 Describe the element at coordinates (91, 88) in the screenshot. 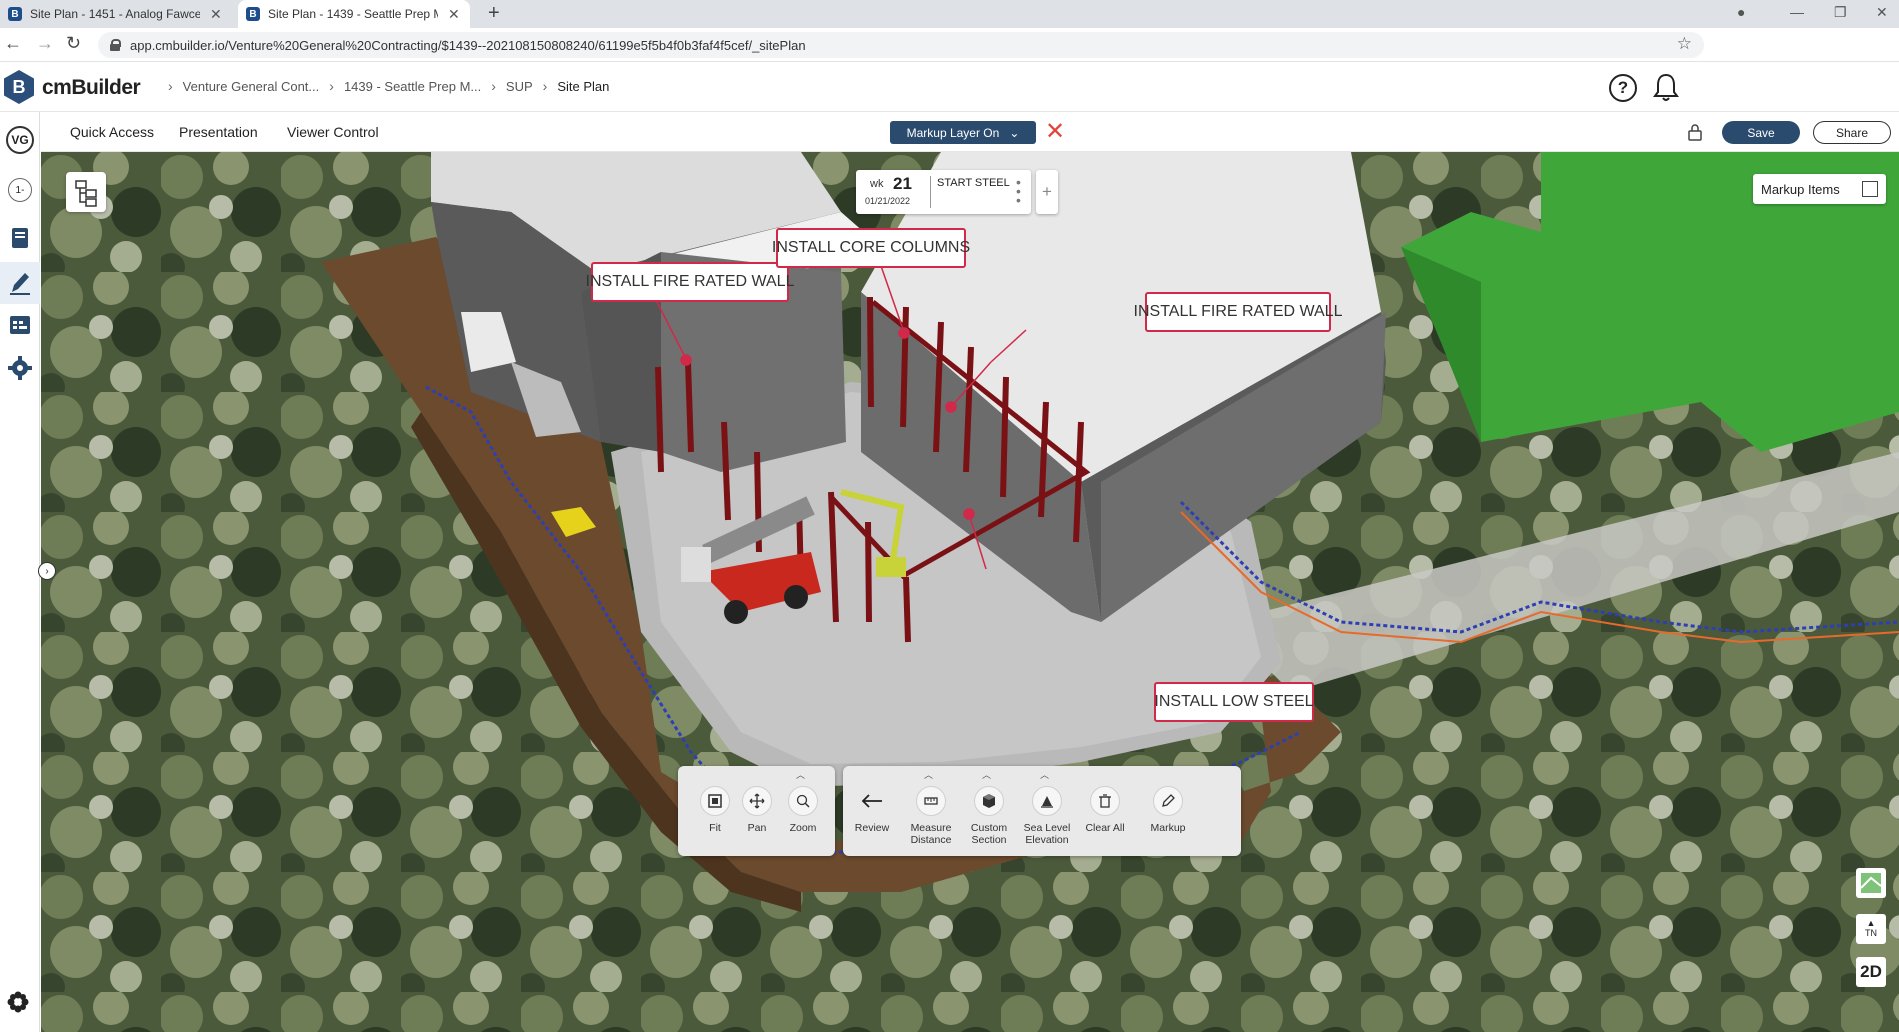

I see `app-name: cmBuilder` at that location.